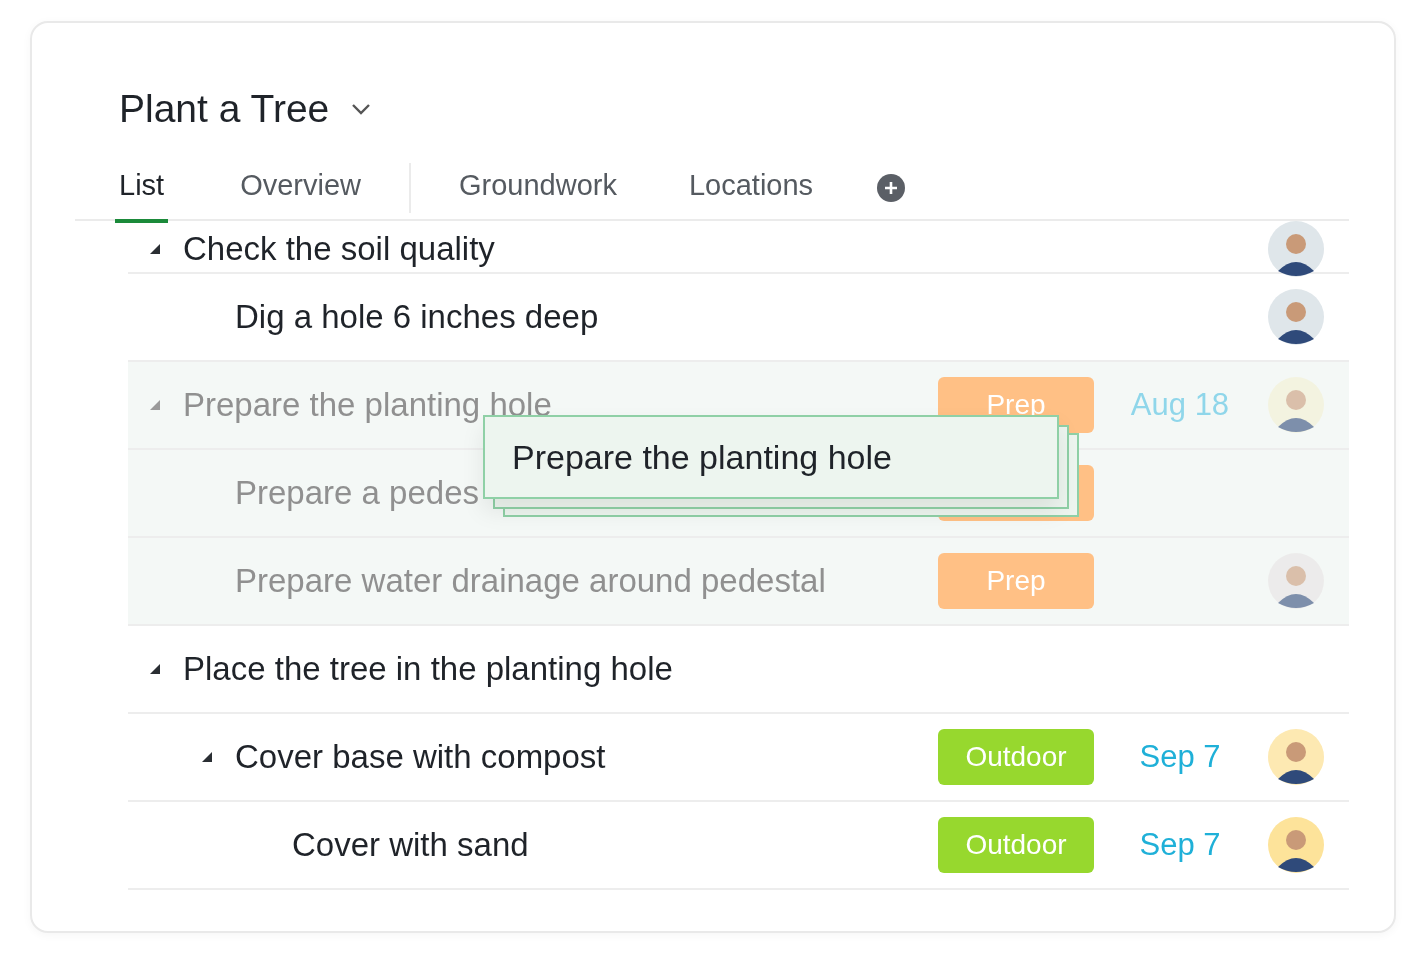  Describe the element at coordinates (224, 109) in the screenshot. I see `project-title: Plant a Tree` at that location.